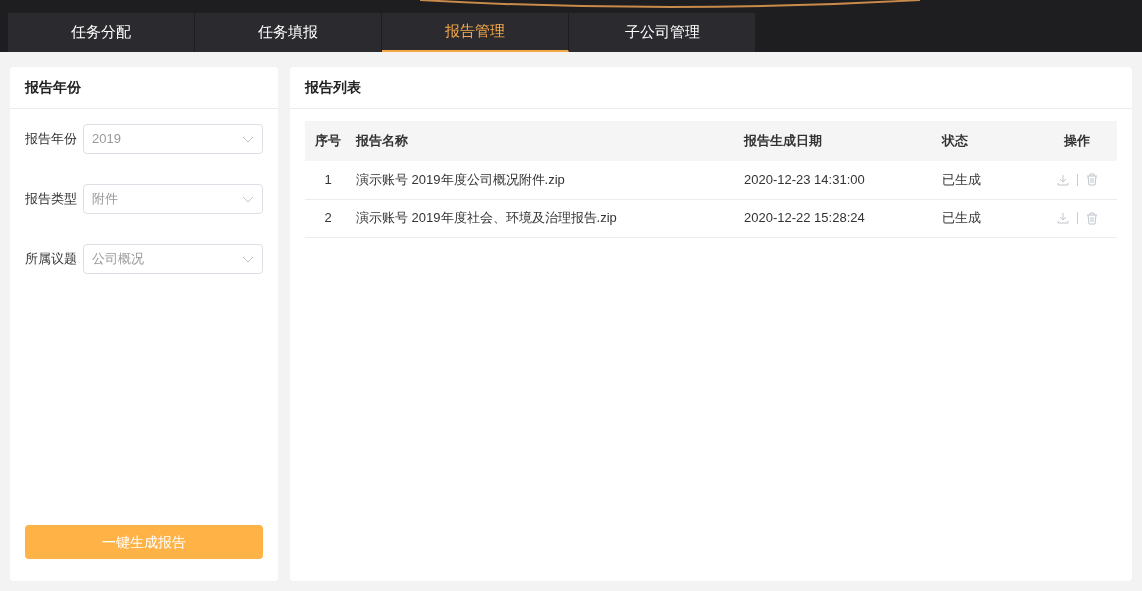  Describe the element at coordinates (51, 259) in the screenshot. I see `field-label: 所属议题` at that location.